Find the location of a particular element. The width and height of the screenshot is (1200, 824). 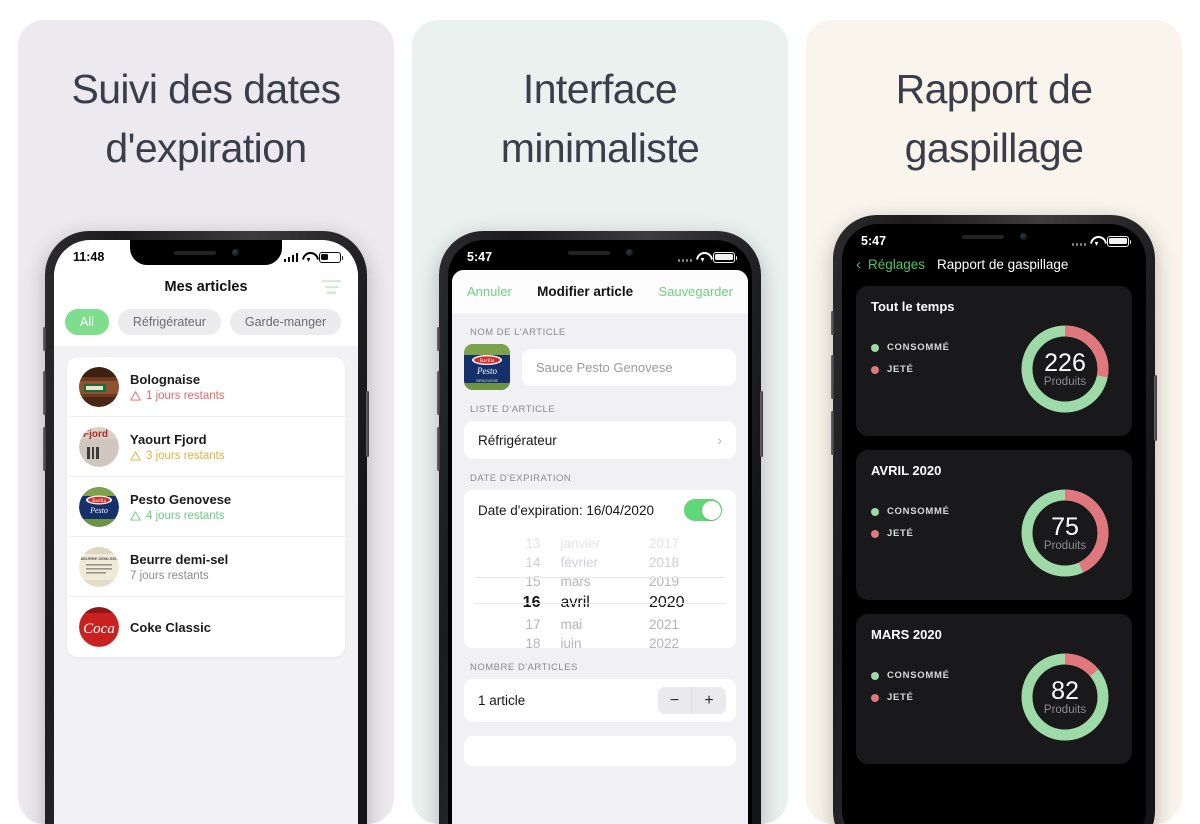

picker-row: 13 janvier 2017 is located at coordinates (600, 543).